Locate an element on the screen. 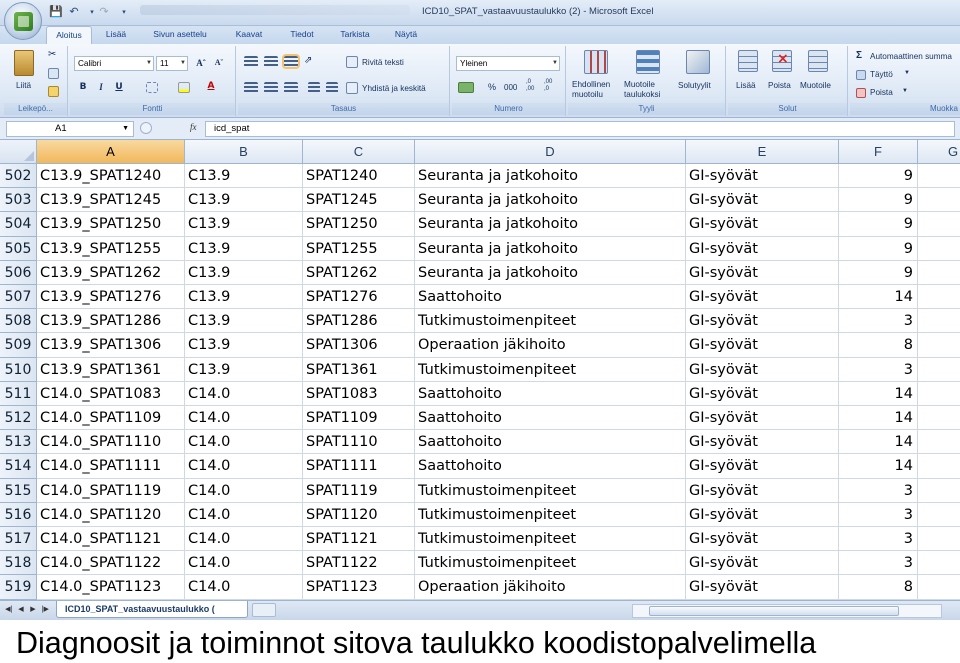 Image resolution: width=960 pixels, height=663 pixels. tab-tarkista: Tarkista is located at coordinates (355, 35).